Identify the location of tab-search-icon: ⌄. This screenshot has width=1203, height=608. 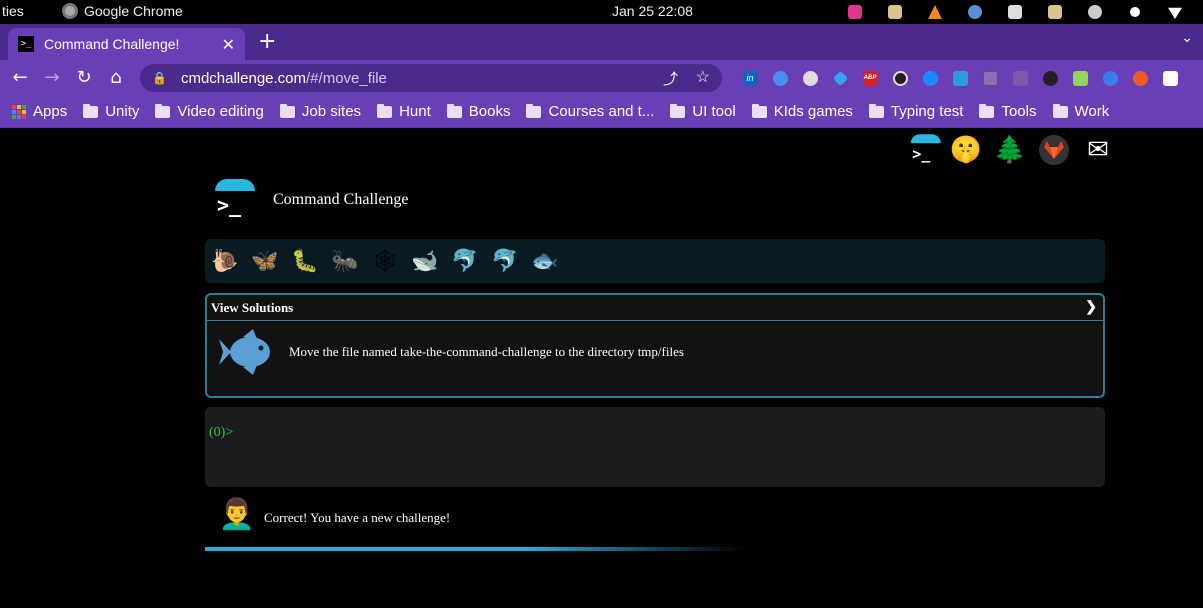
(1187, 38).